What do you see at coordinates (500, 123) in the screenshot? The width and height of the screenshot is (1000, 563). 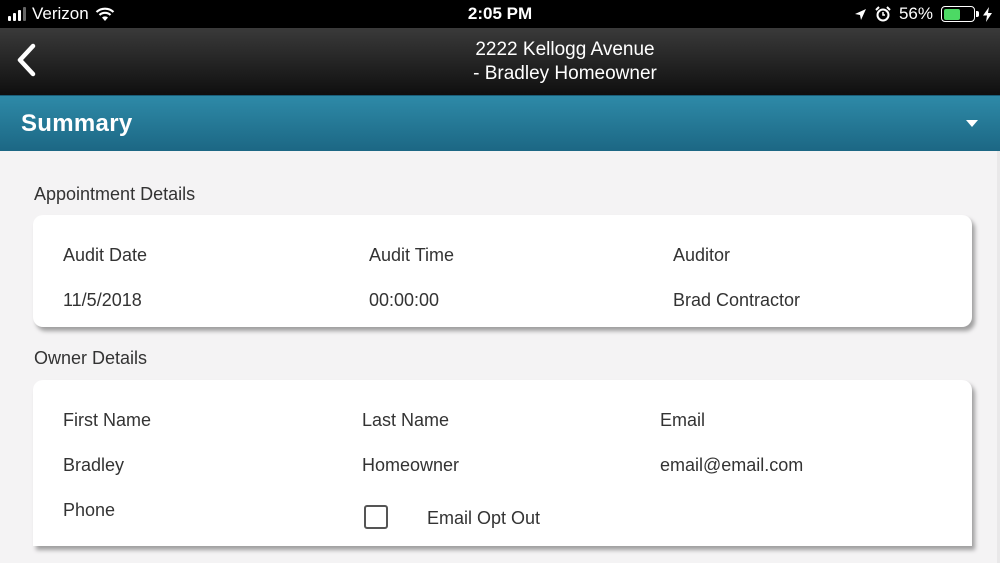 I see `summary-section-header: Summary` at bounding box center [500, 123].